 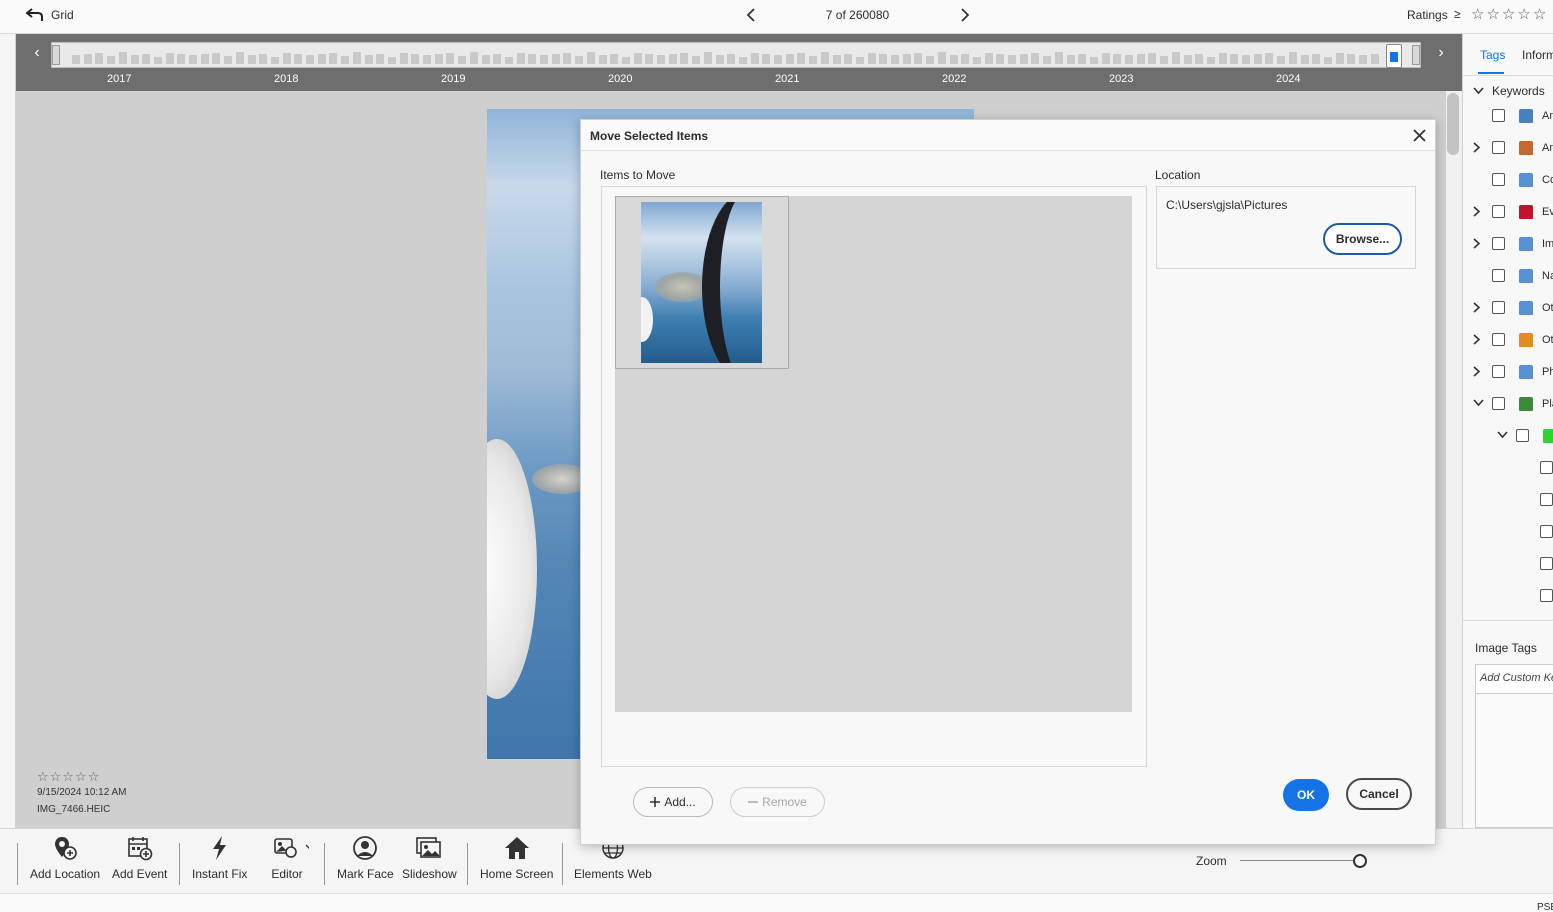 What do you see at coordinates (365, 848) in the screenshot?
I see `face-icon` at bounding box center [365, 848].